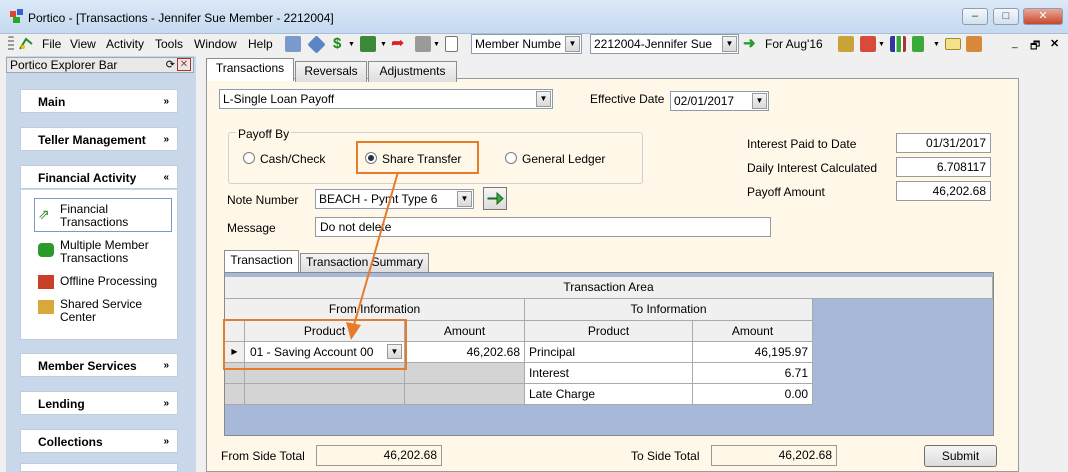 The image size is (1068, 472). I want to click on section-member-services: Member Services », so click(99, 365).